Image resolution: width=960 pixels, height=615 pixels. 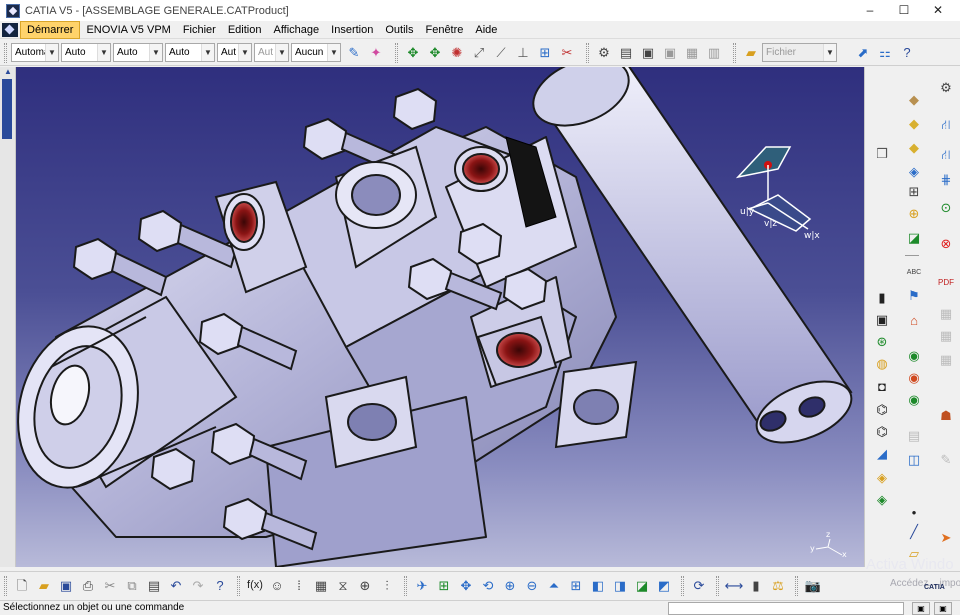 I want to click on fix-icon: ▮, so click(x=882, y=298).